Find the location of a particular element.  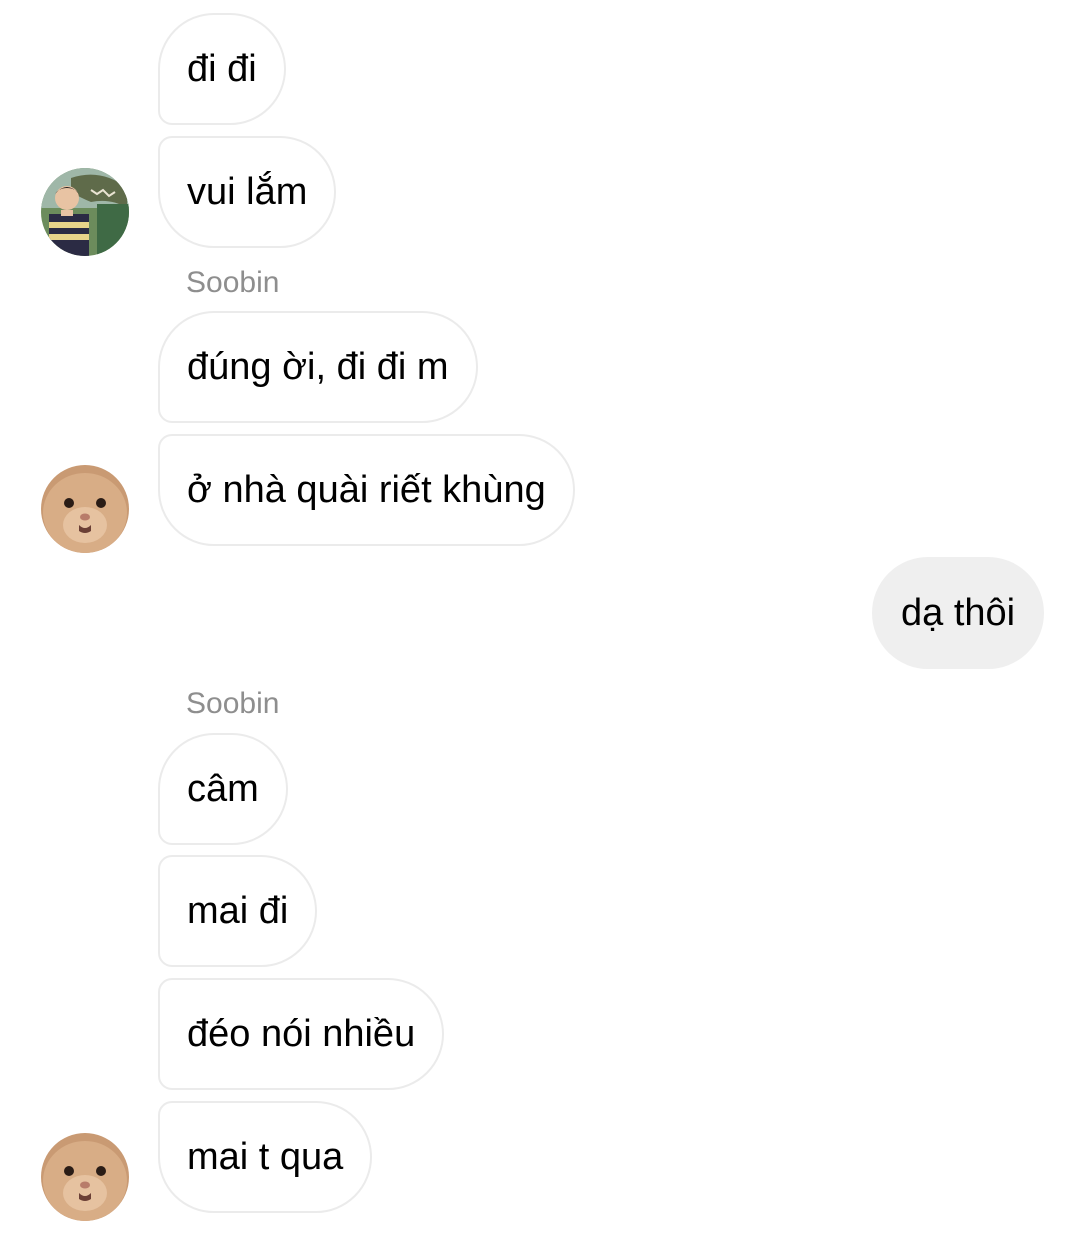

message-bubble-incoming: vui lắm is located at coordinates (247, 192).